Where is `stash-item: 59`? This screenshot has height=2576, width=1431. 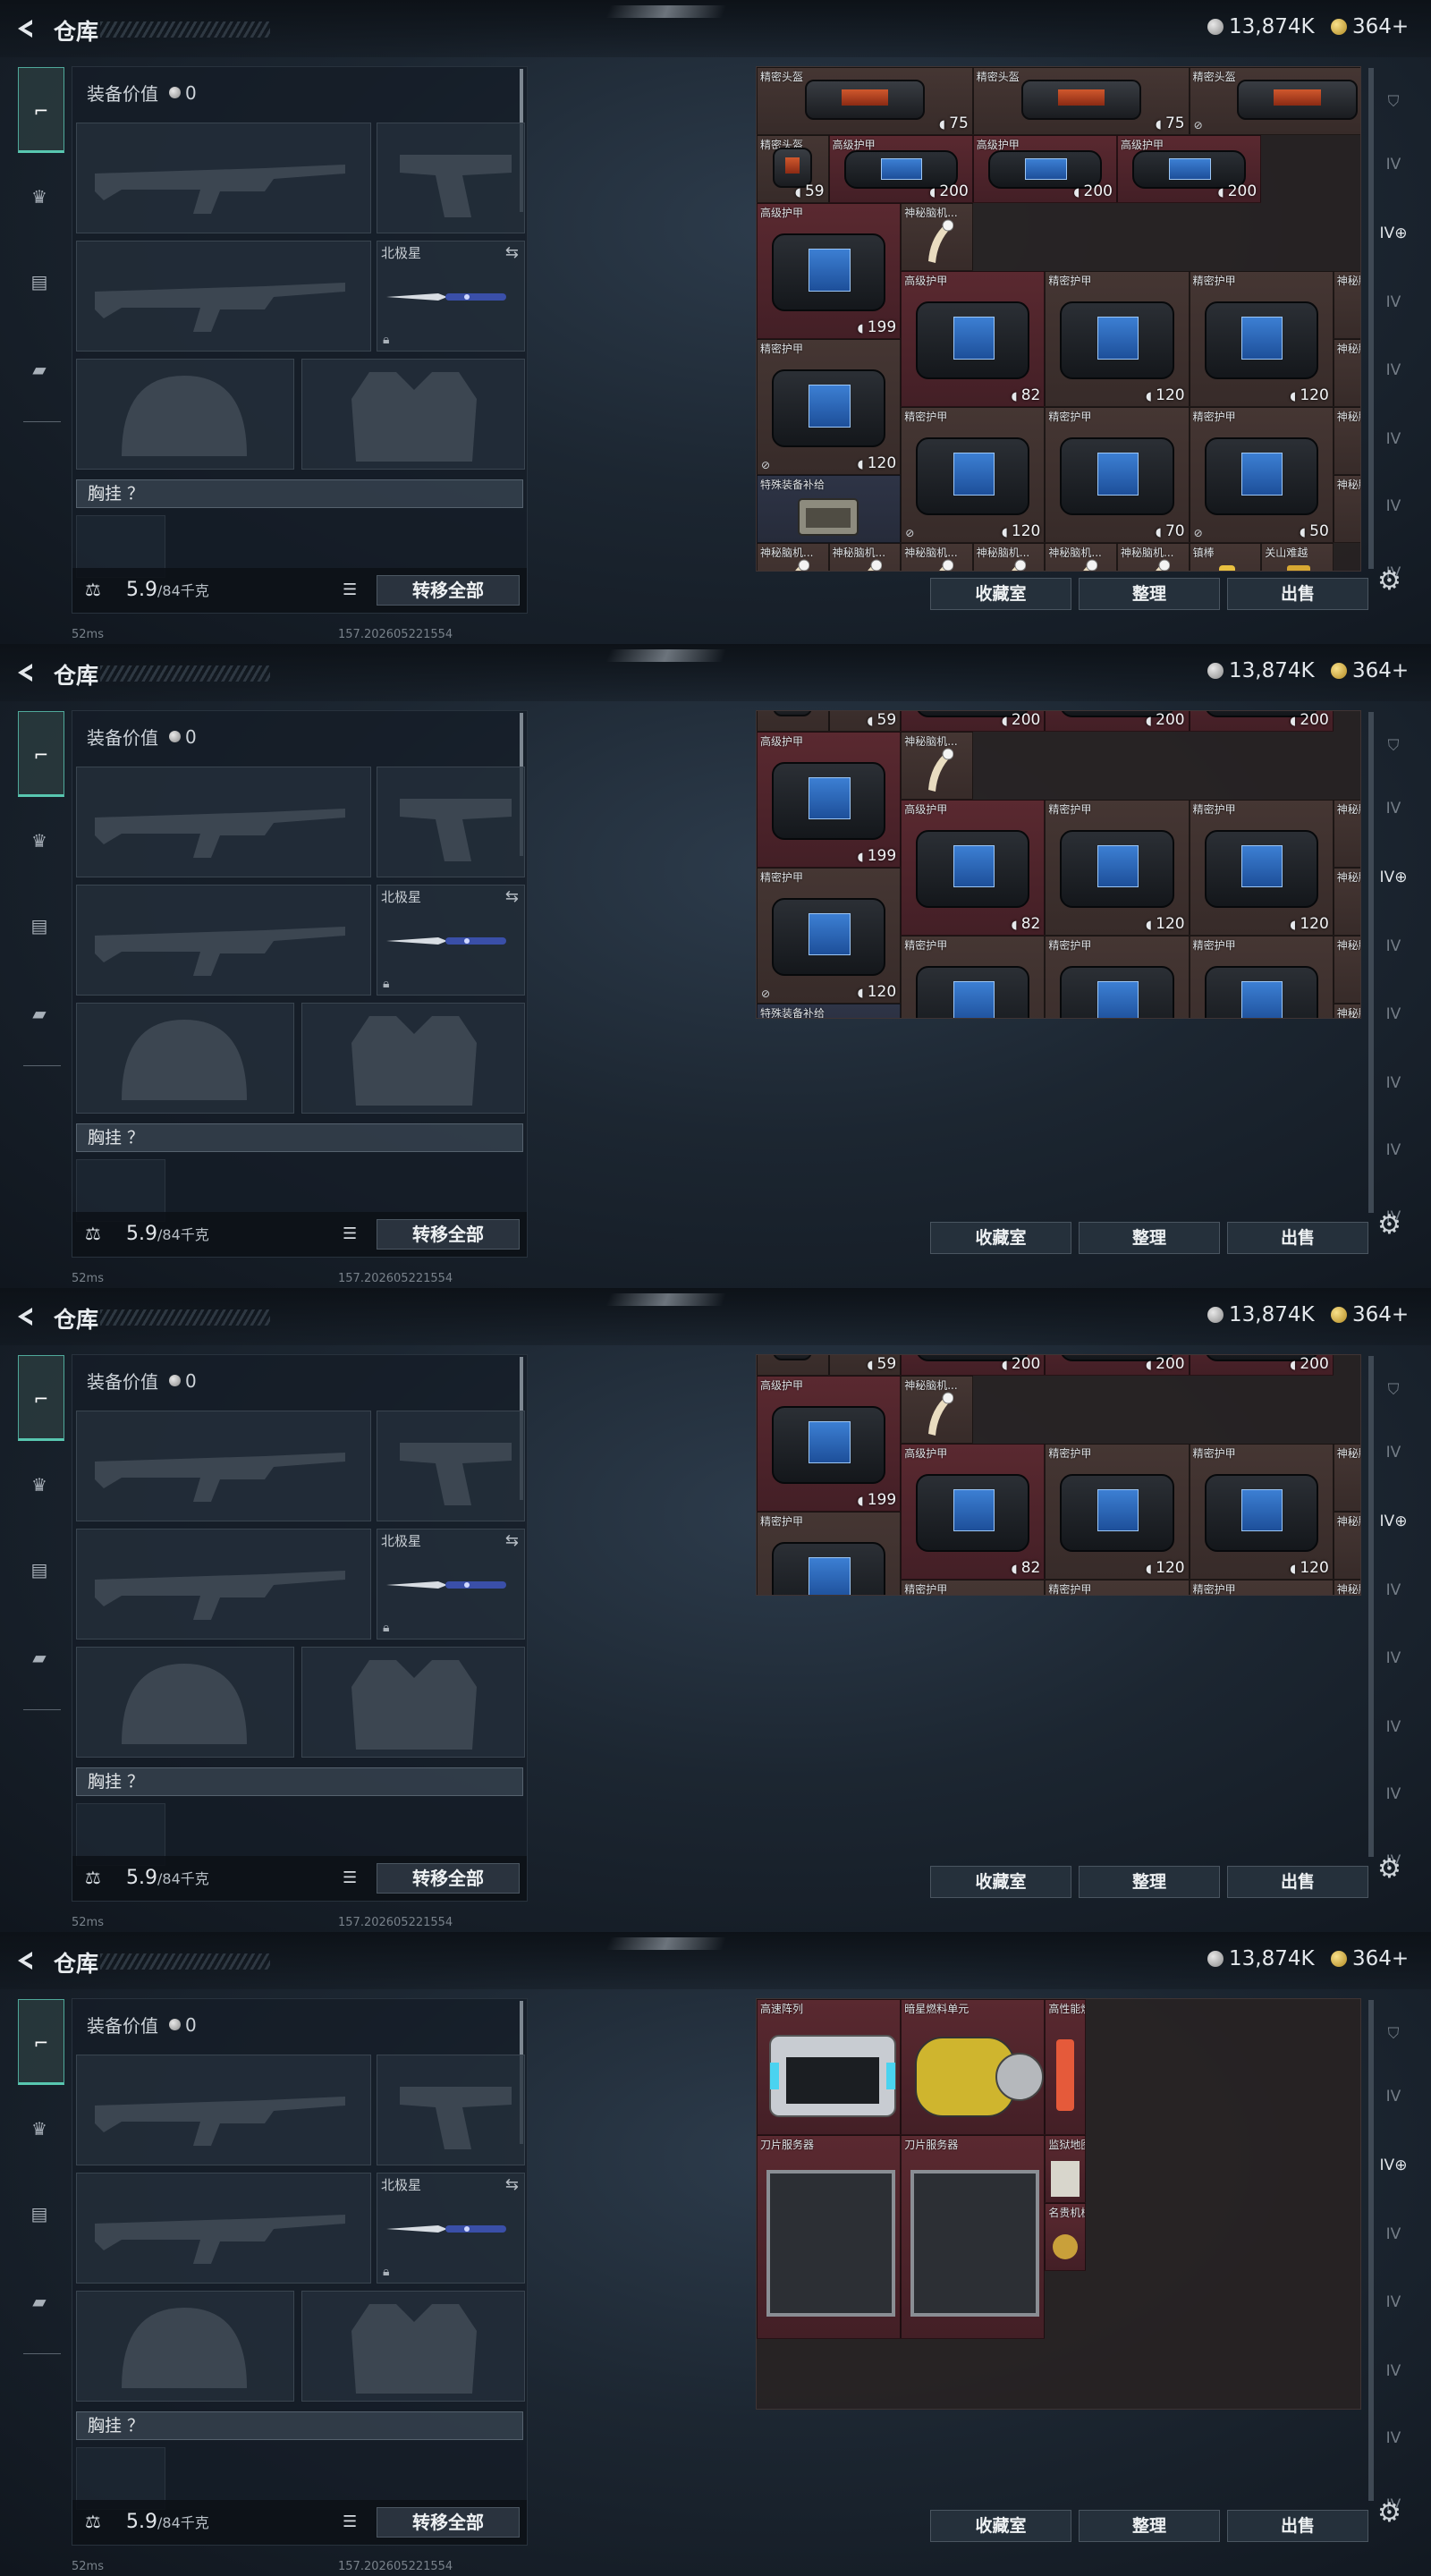 stash-item: 59 is located at coordinates (865, 1365).